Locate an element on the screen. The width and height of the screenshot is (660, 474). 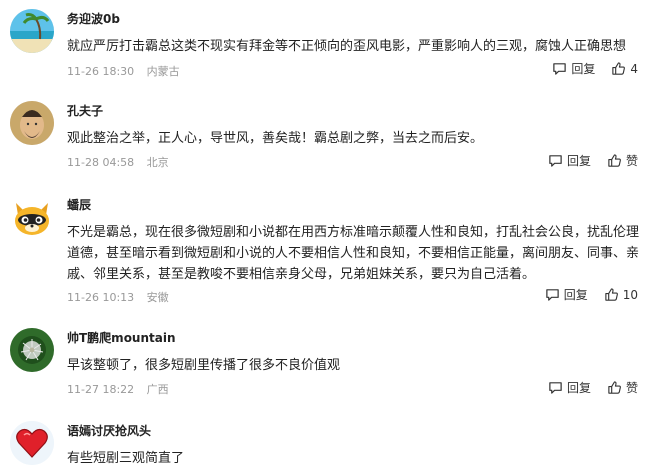
heart-avatar-icon is located at coordinates (32, 443).